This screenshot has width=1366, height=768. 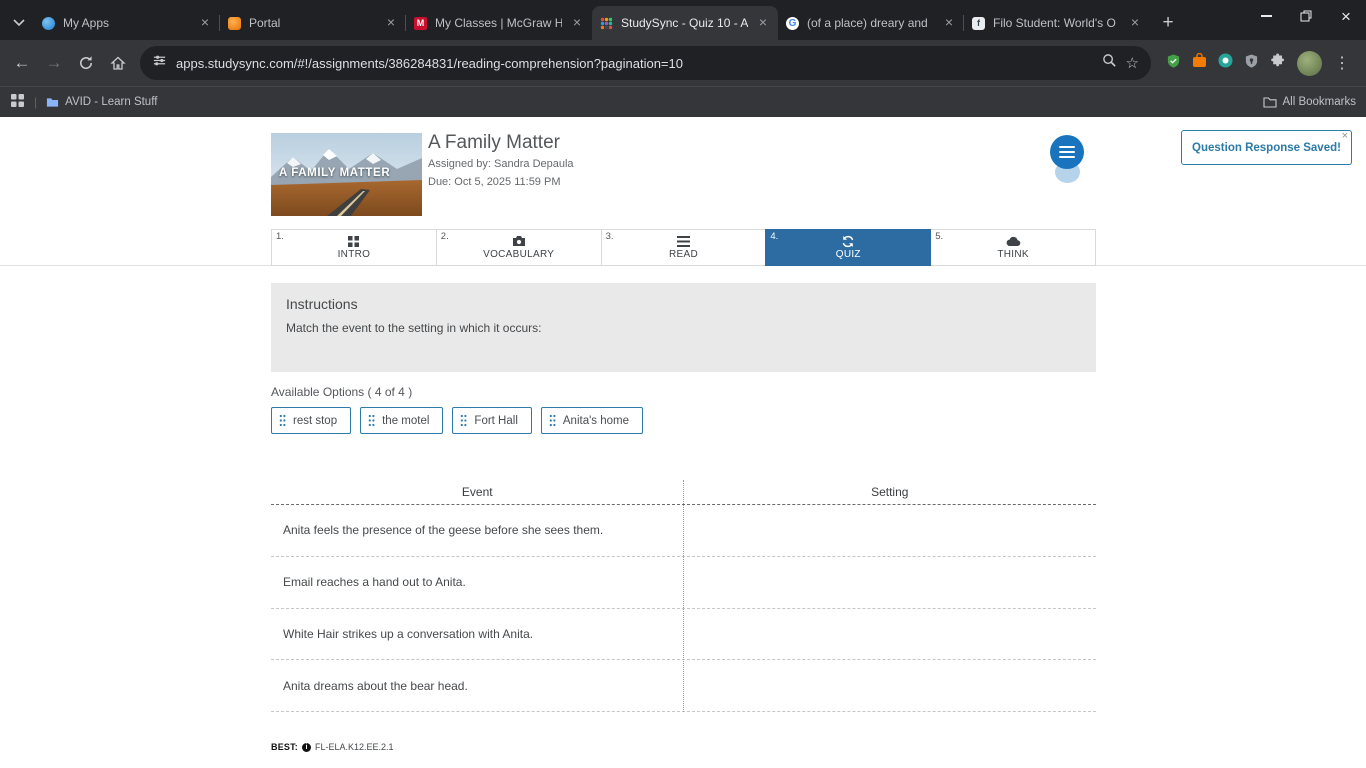 What do you see at coordinates (285, 747) in the screenshot?
I see `best-label: BEST:` at bounding box center [285, 747].